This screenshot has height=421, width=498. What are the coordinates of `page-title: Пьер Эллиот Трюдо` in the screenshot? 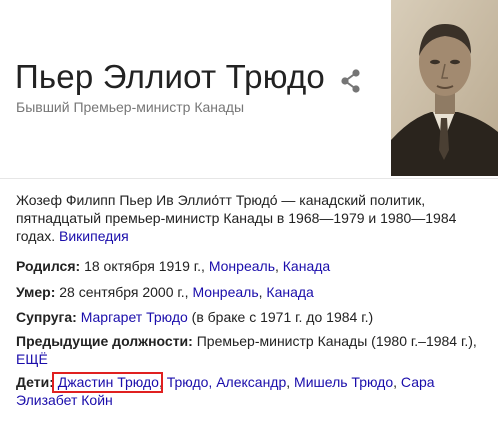 It's located at (170, 76).